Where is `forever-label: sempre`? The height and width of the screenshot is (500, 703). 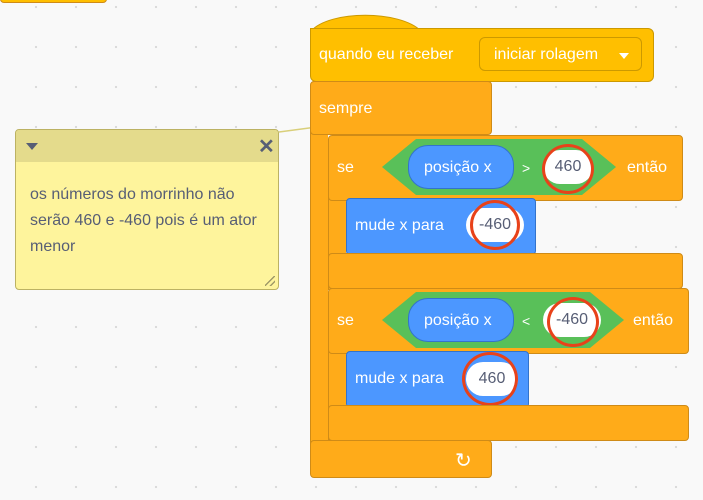
forever-label: sempre is located at coordinates (346, 108).